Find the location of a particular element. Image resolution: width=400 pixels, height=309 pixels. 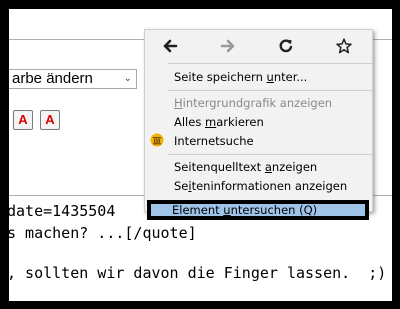

chevron-down-icon: ⌄ is located at coordinates (127, 78).